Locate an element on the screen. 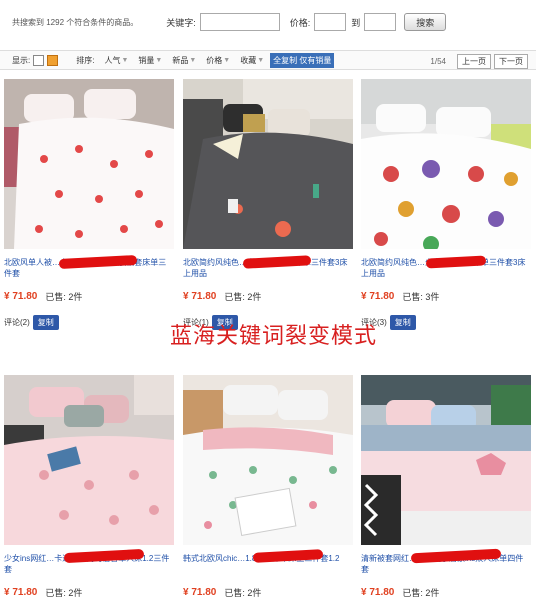 The height and width of the screenshot is (600, 536). sort-newest: 新品 ▼ is located at coordinates (184, 60).